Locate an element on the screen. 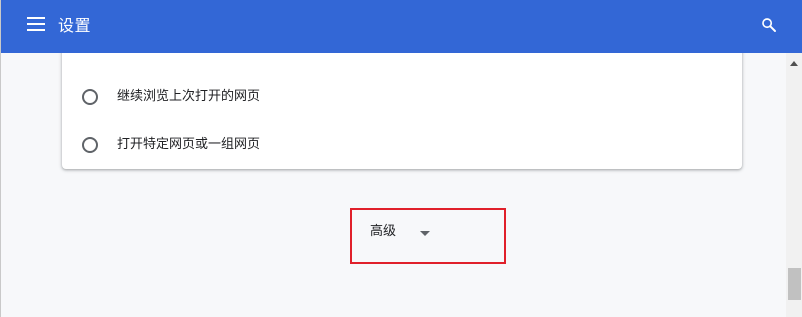 The image size is (802, 317). startup-option-row: 继续浏览上次打开的网页 is located at coordinates (402, 97).